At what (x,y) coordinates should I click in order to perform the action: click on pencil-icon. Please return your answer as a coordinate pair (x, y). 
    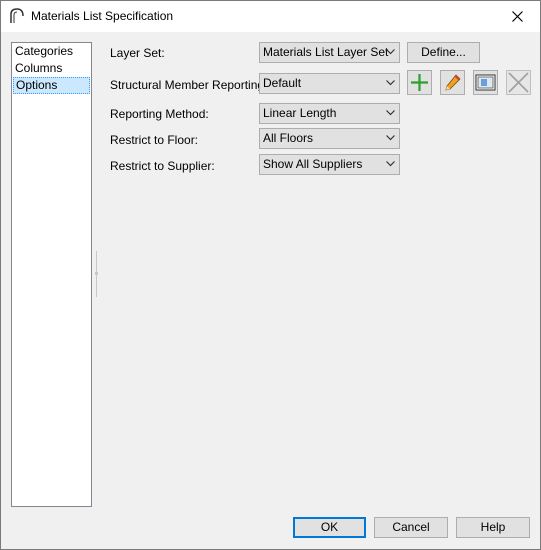
    Looking at the image, I should click on (453, 82).